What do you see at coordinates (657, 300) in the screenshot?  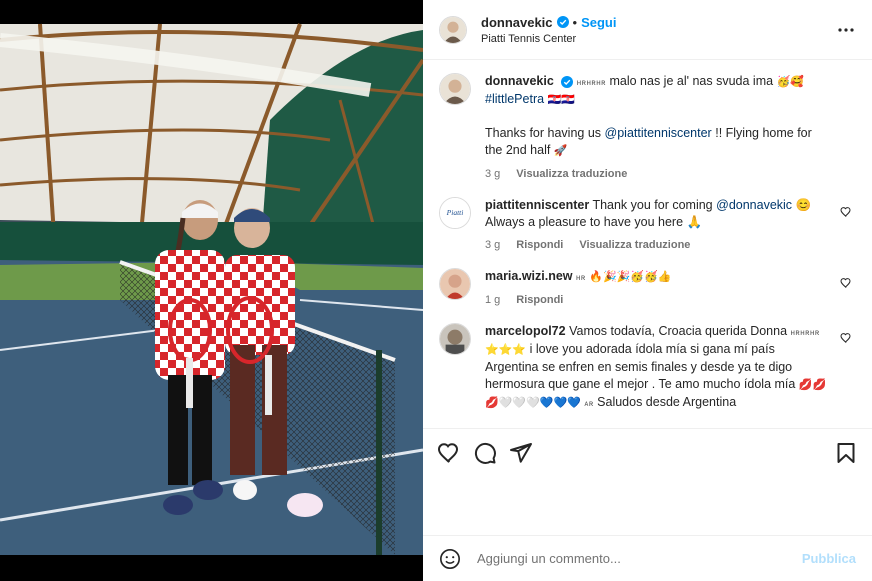 I see `comment-meta: 1 g Rispondi` at bounding box center [657, 300].